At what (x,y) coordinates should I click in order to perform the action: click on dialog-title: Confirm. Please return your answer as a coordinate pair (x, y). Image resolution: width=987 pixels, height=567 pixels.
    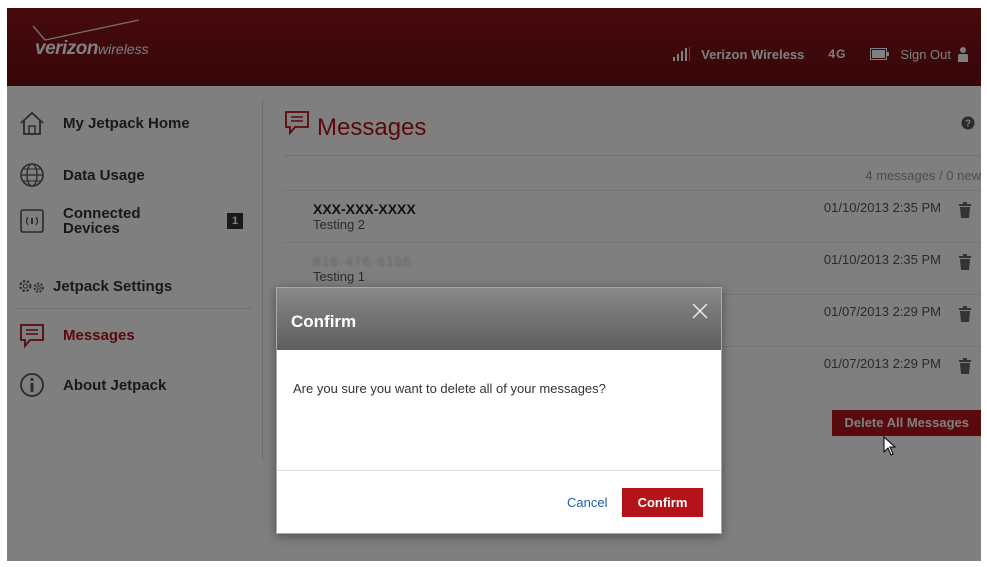
    Looking at the image, I should click on (324, 321).